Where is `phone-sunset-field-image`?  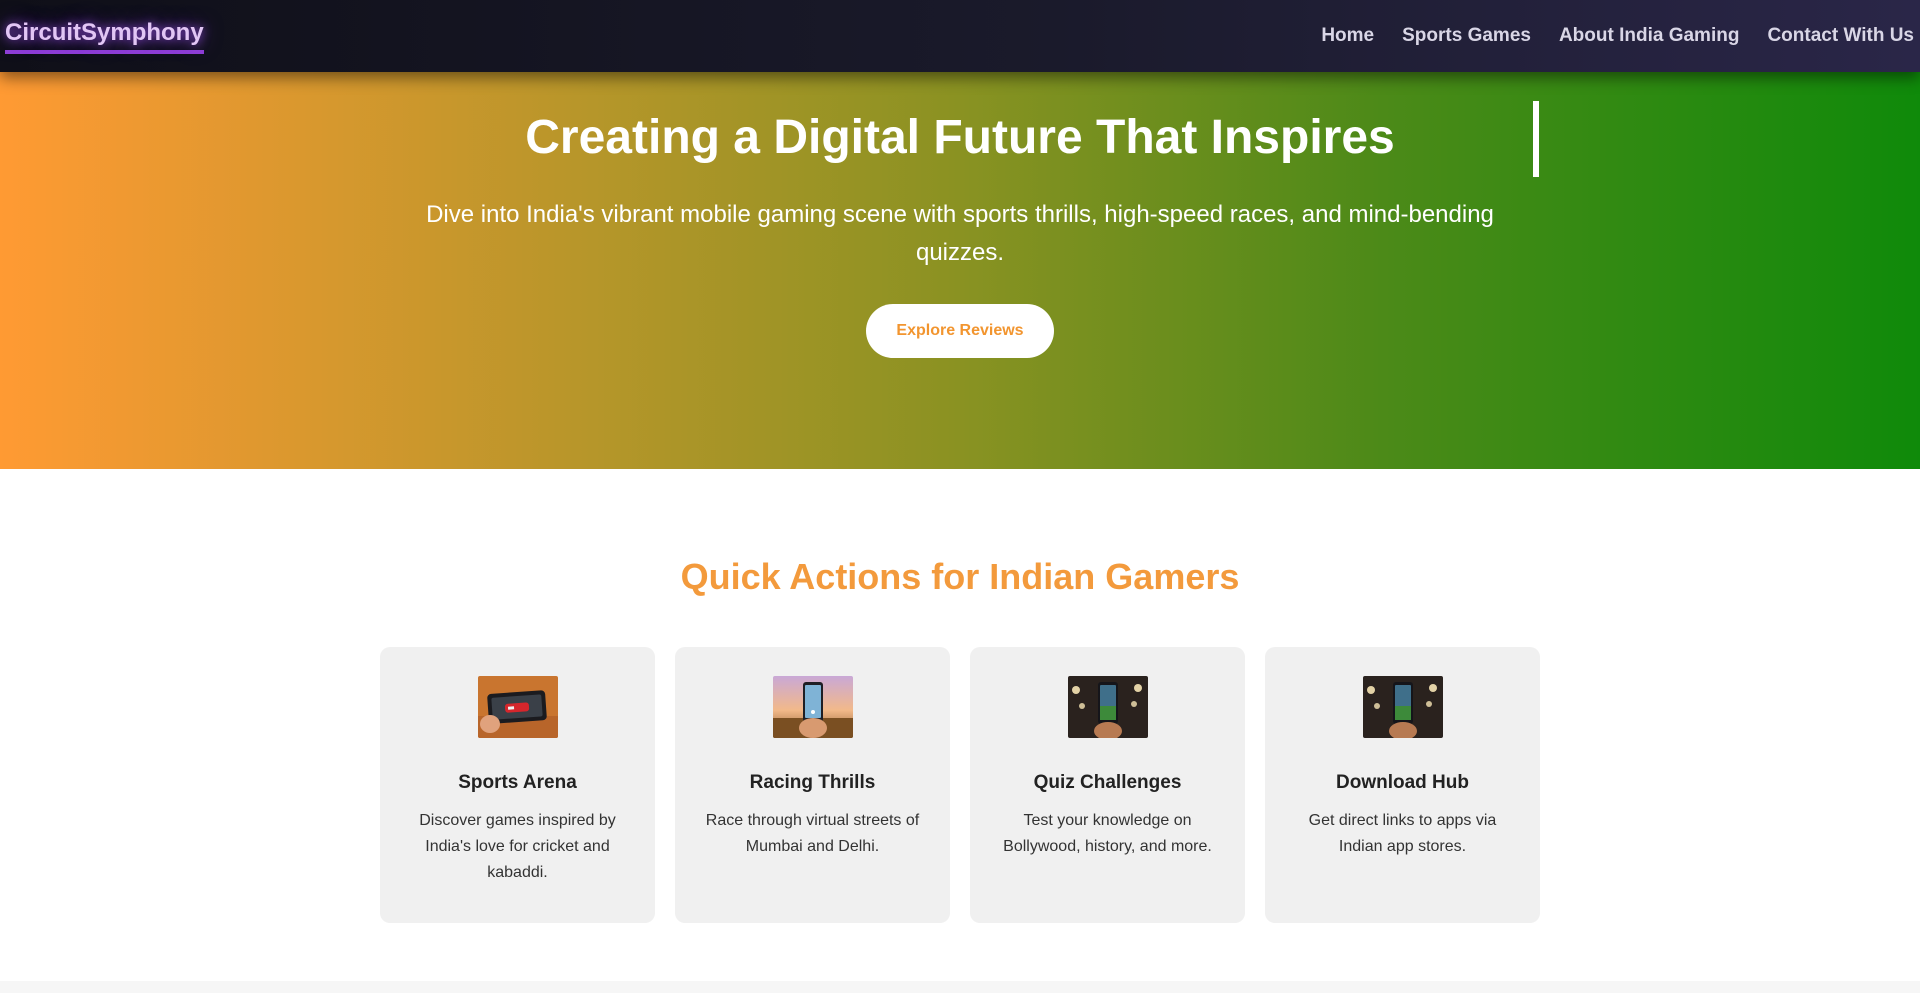 phone-sunset-field-image is located at coordinates (812, 707).